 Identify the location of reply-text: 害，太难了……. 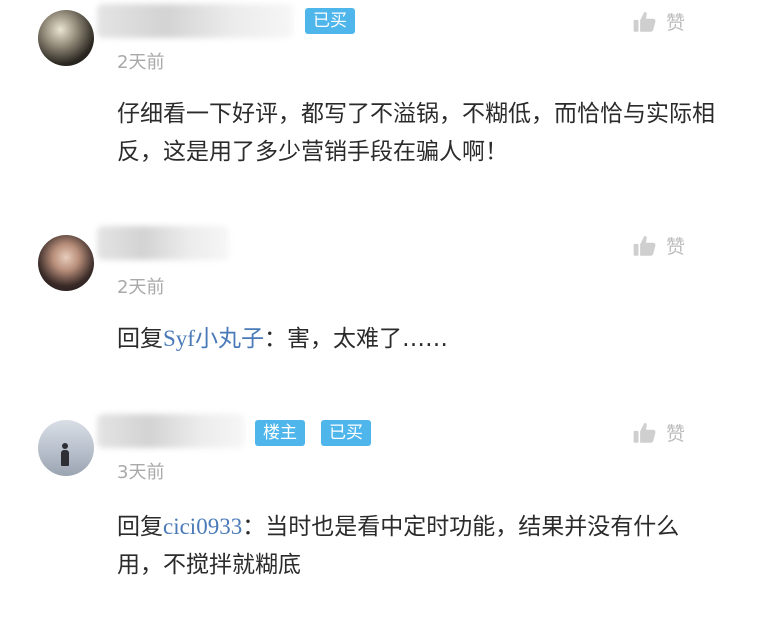
(367, 339).